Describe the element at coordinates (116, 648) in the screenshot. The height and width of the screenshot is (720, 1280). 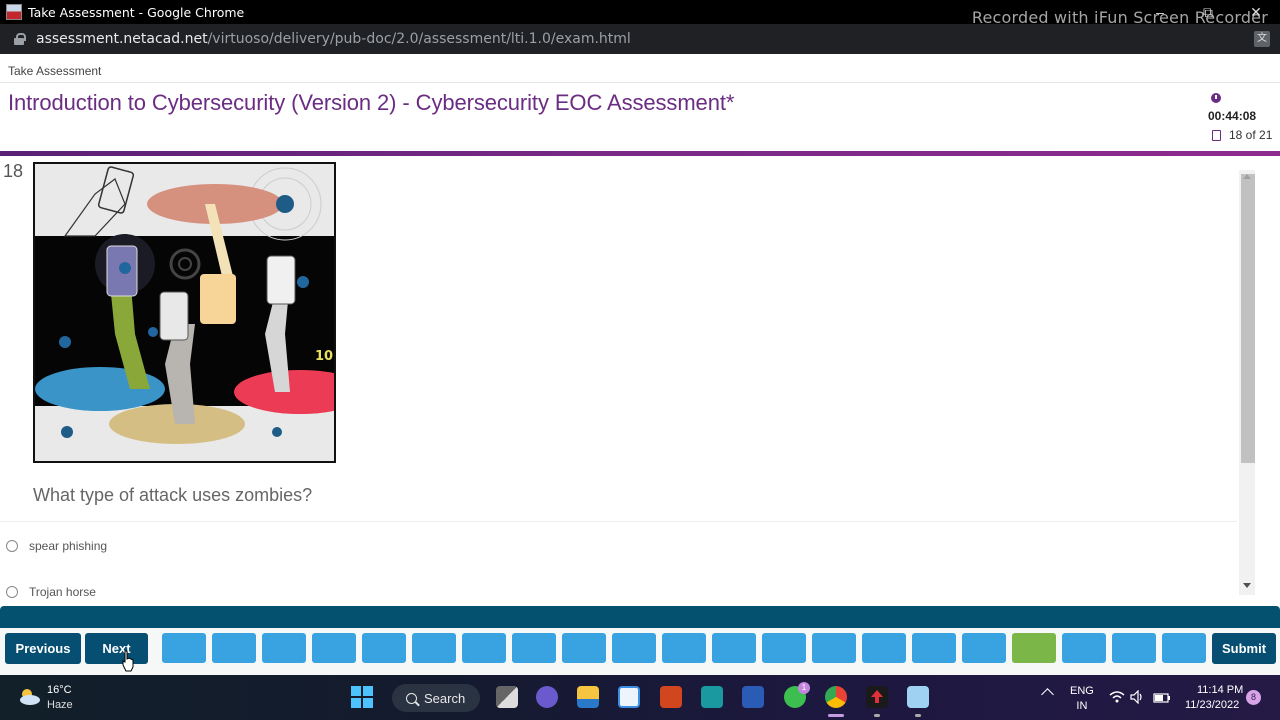
I see `next-button: Next` at that location.